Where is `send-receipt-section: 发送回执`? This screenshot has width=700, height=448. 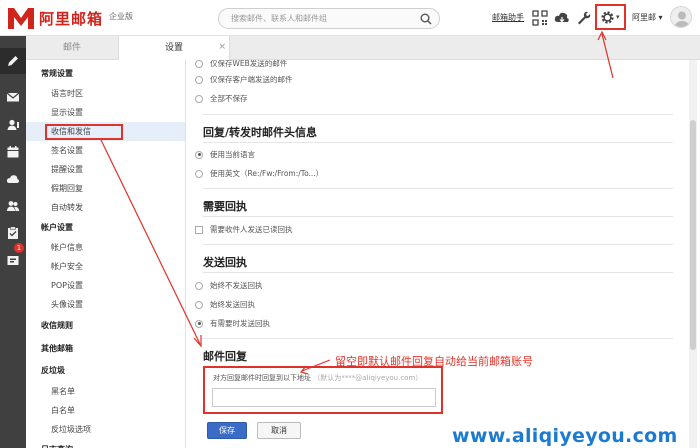
send-receipt-section: 发送回执 is located at coordinates (438, 262).